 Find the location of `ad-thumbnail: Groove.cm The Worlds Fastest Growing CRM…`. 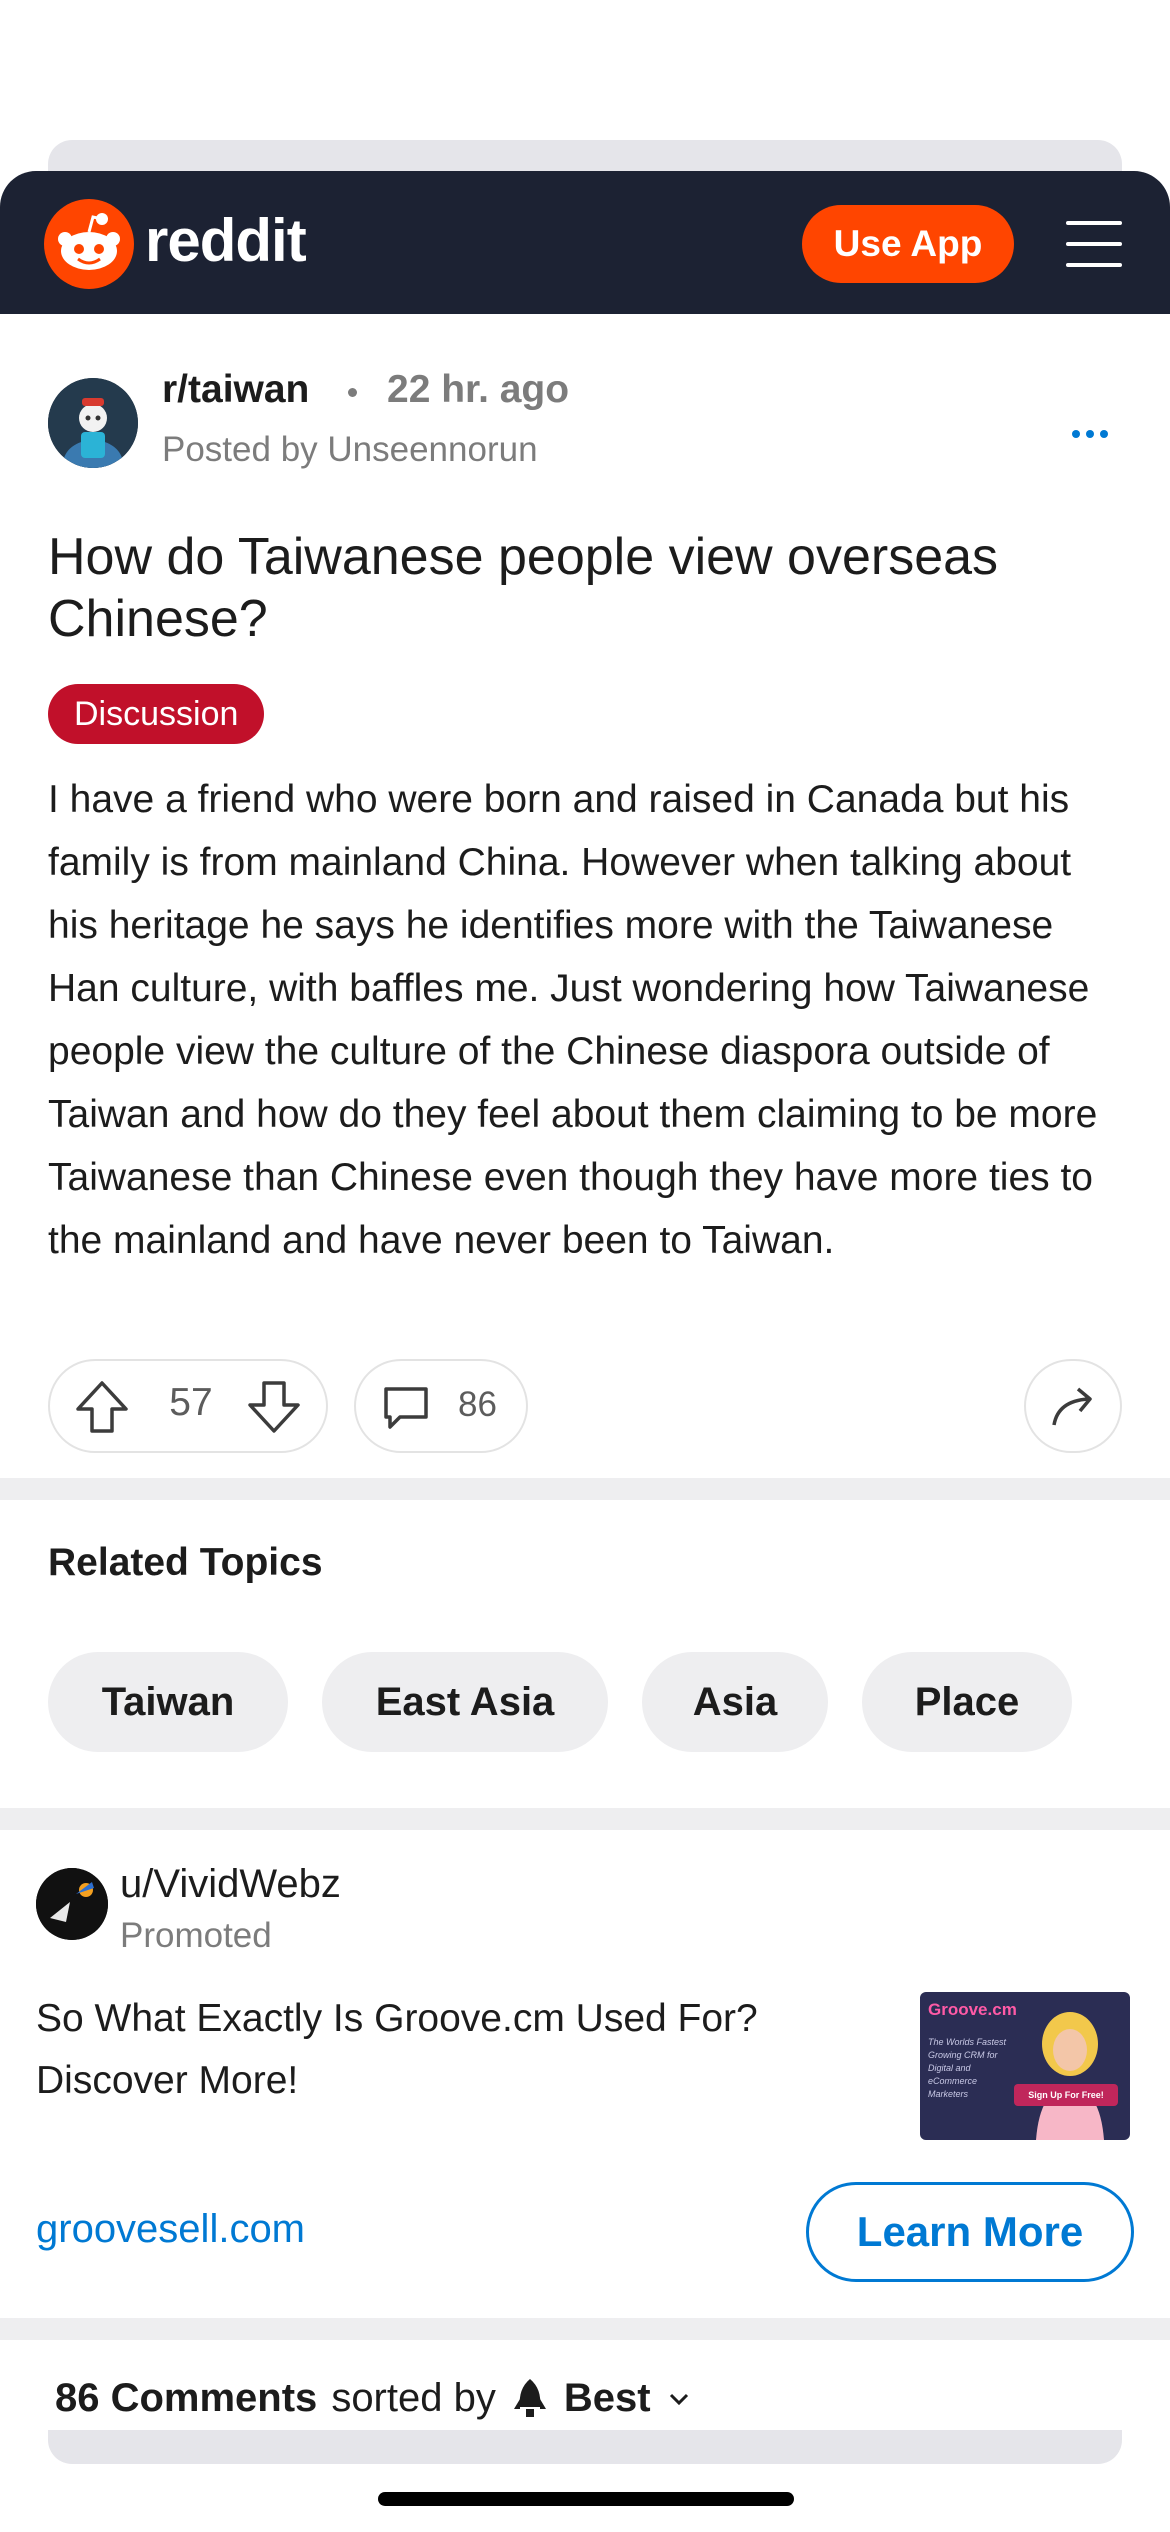

ad-thumbnail: Groove.cm The Worlds Fastest Growing CRM… is located at coordinates (1025, 2066).